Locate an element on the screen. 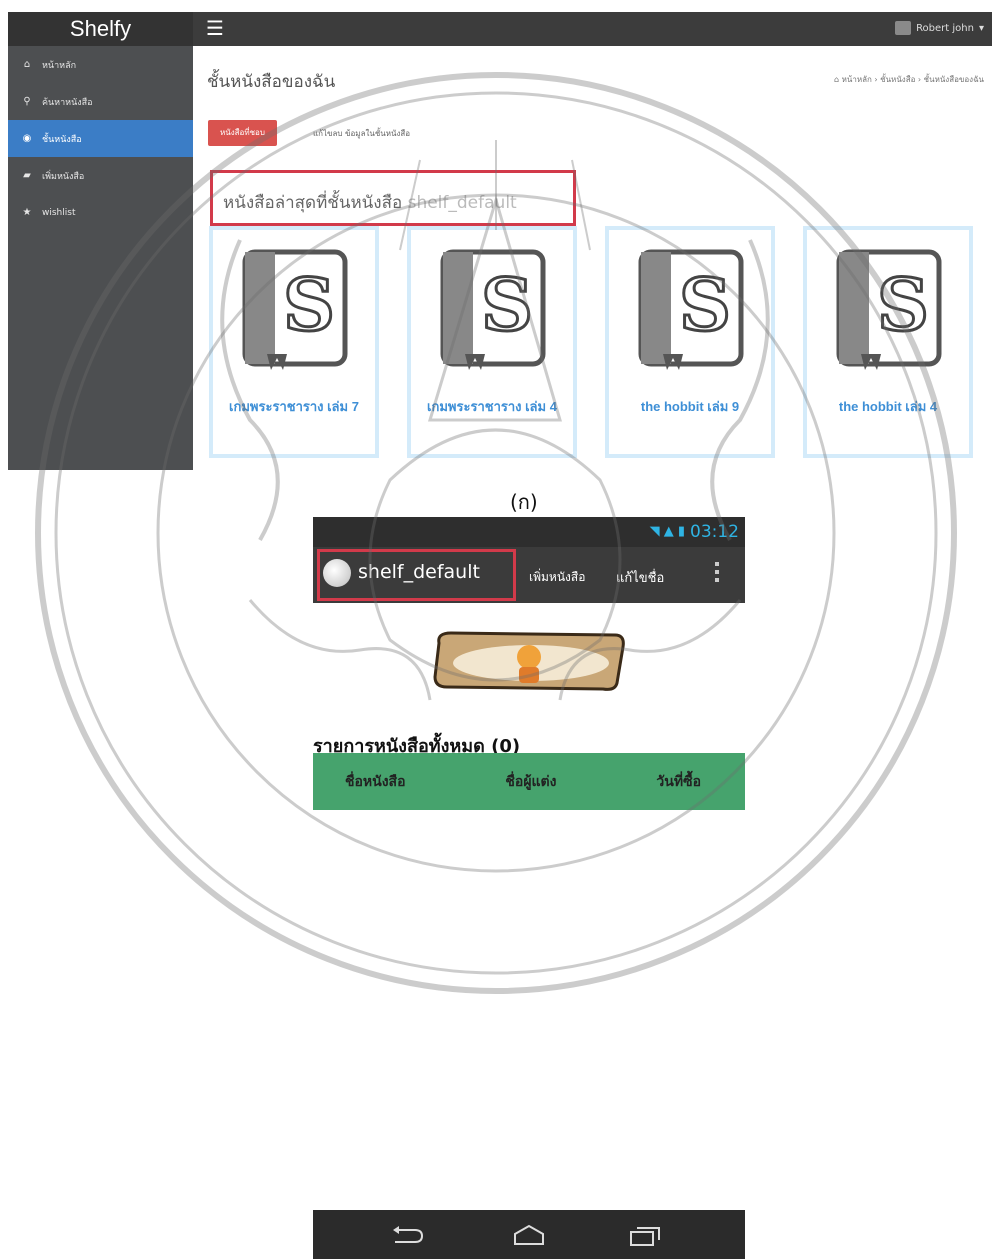  menu-toggle-icon: ☰ is located at coordinates (215, 28).